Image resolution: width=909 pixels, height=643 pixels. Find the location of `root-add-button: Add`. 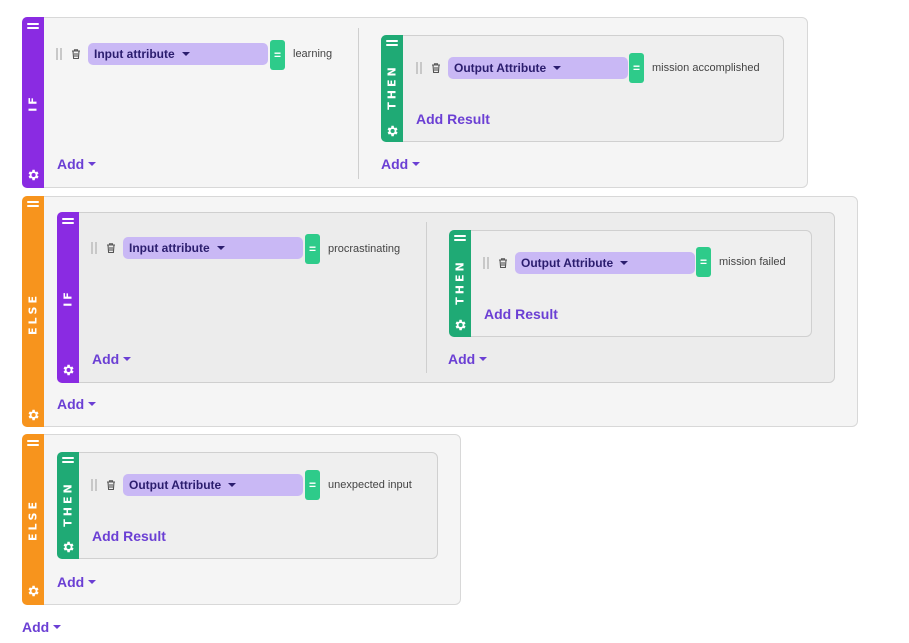

root-add-button: Add is located at coordinates (42, 627).